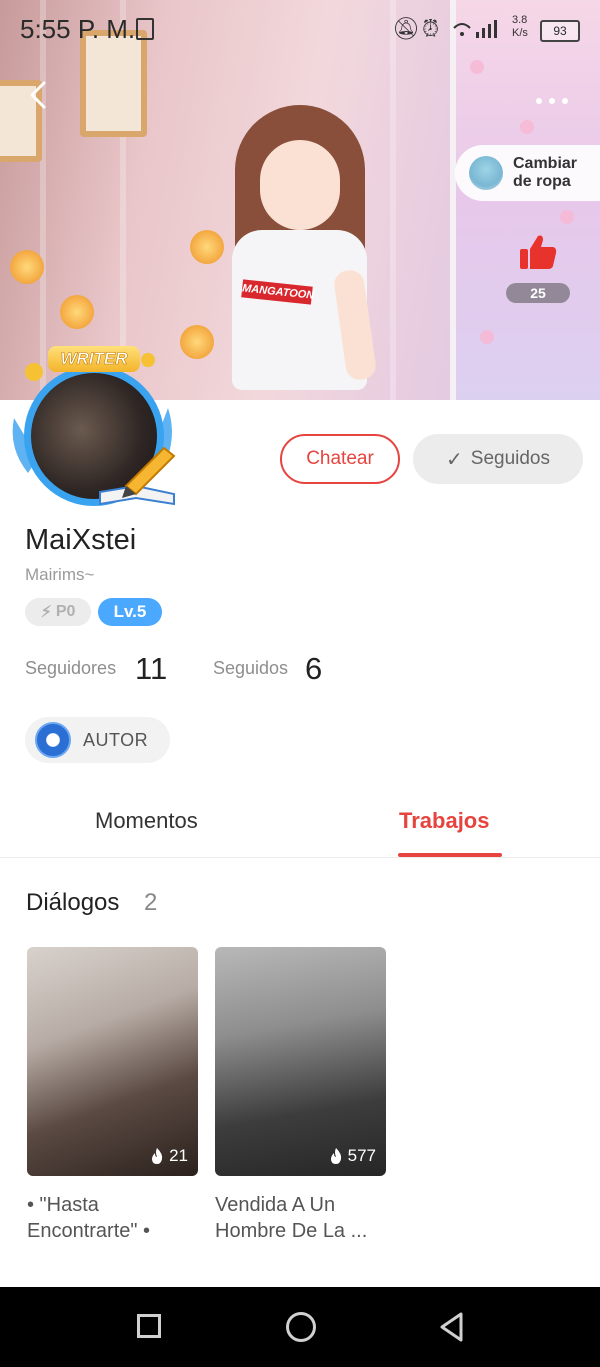 The image size is (600, 1367). What do you see at coordinates (146, 821) in the screenshot?
I see `tab-momentos: Momentos` at bounding box center [146, 821].